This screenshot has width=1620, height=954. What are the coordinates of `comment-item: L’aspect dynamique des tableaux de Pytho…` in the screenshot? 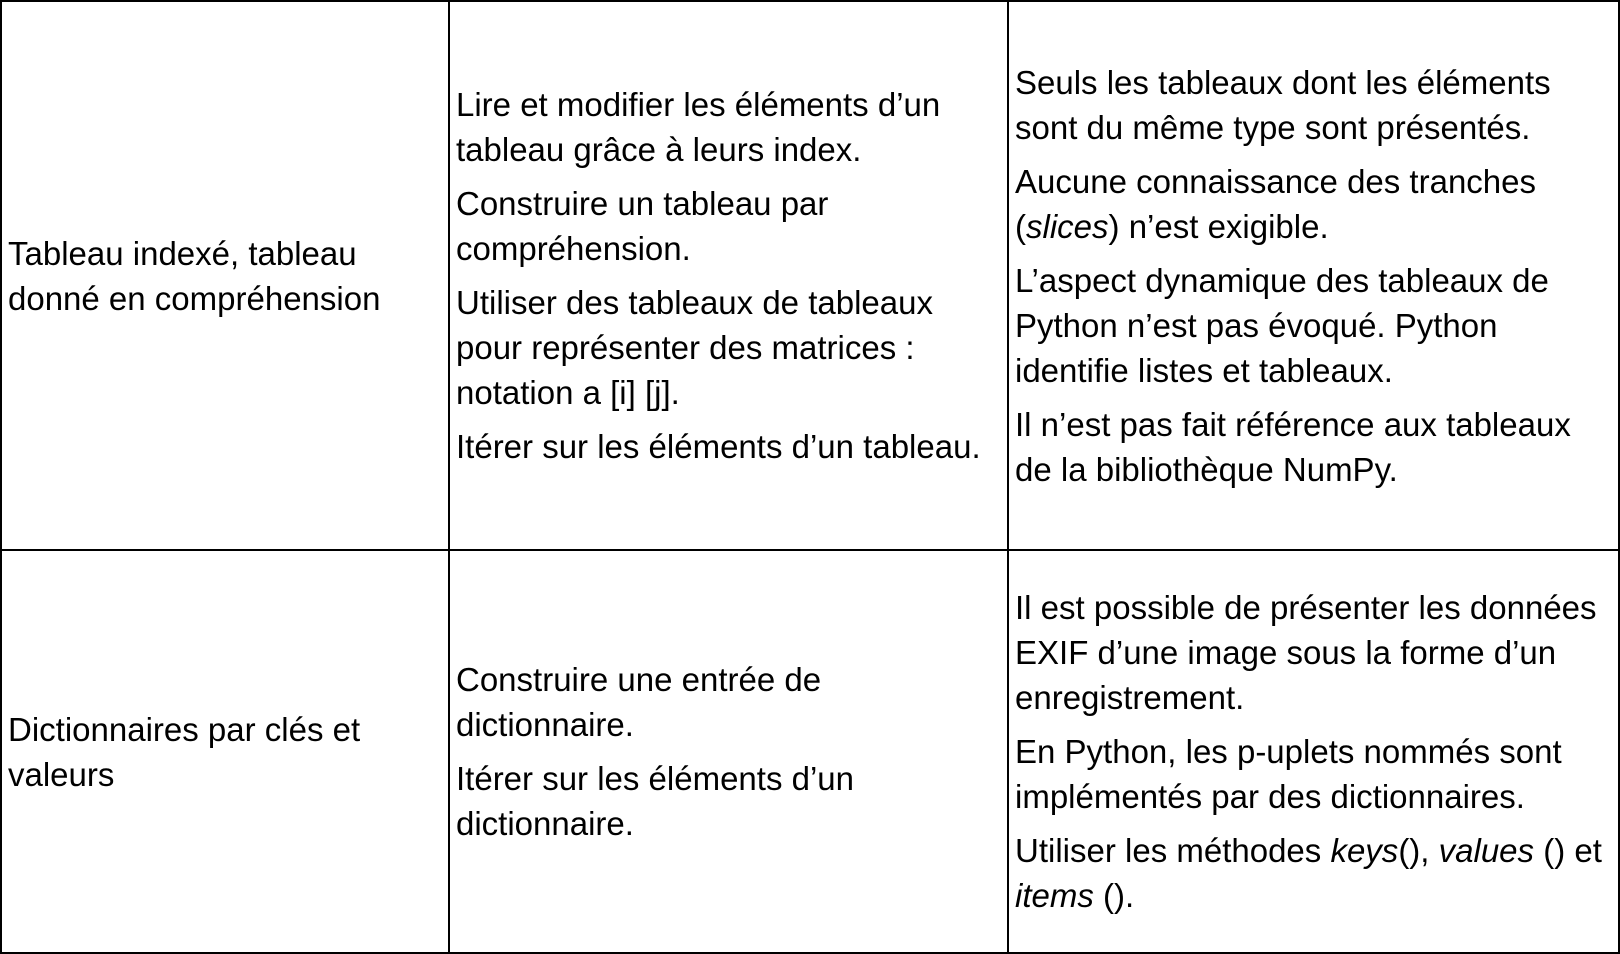 It's located at (1282, 325).